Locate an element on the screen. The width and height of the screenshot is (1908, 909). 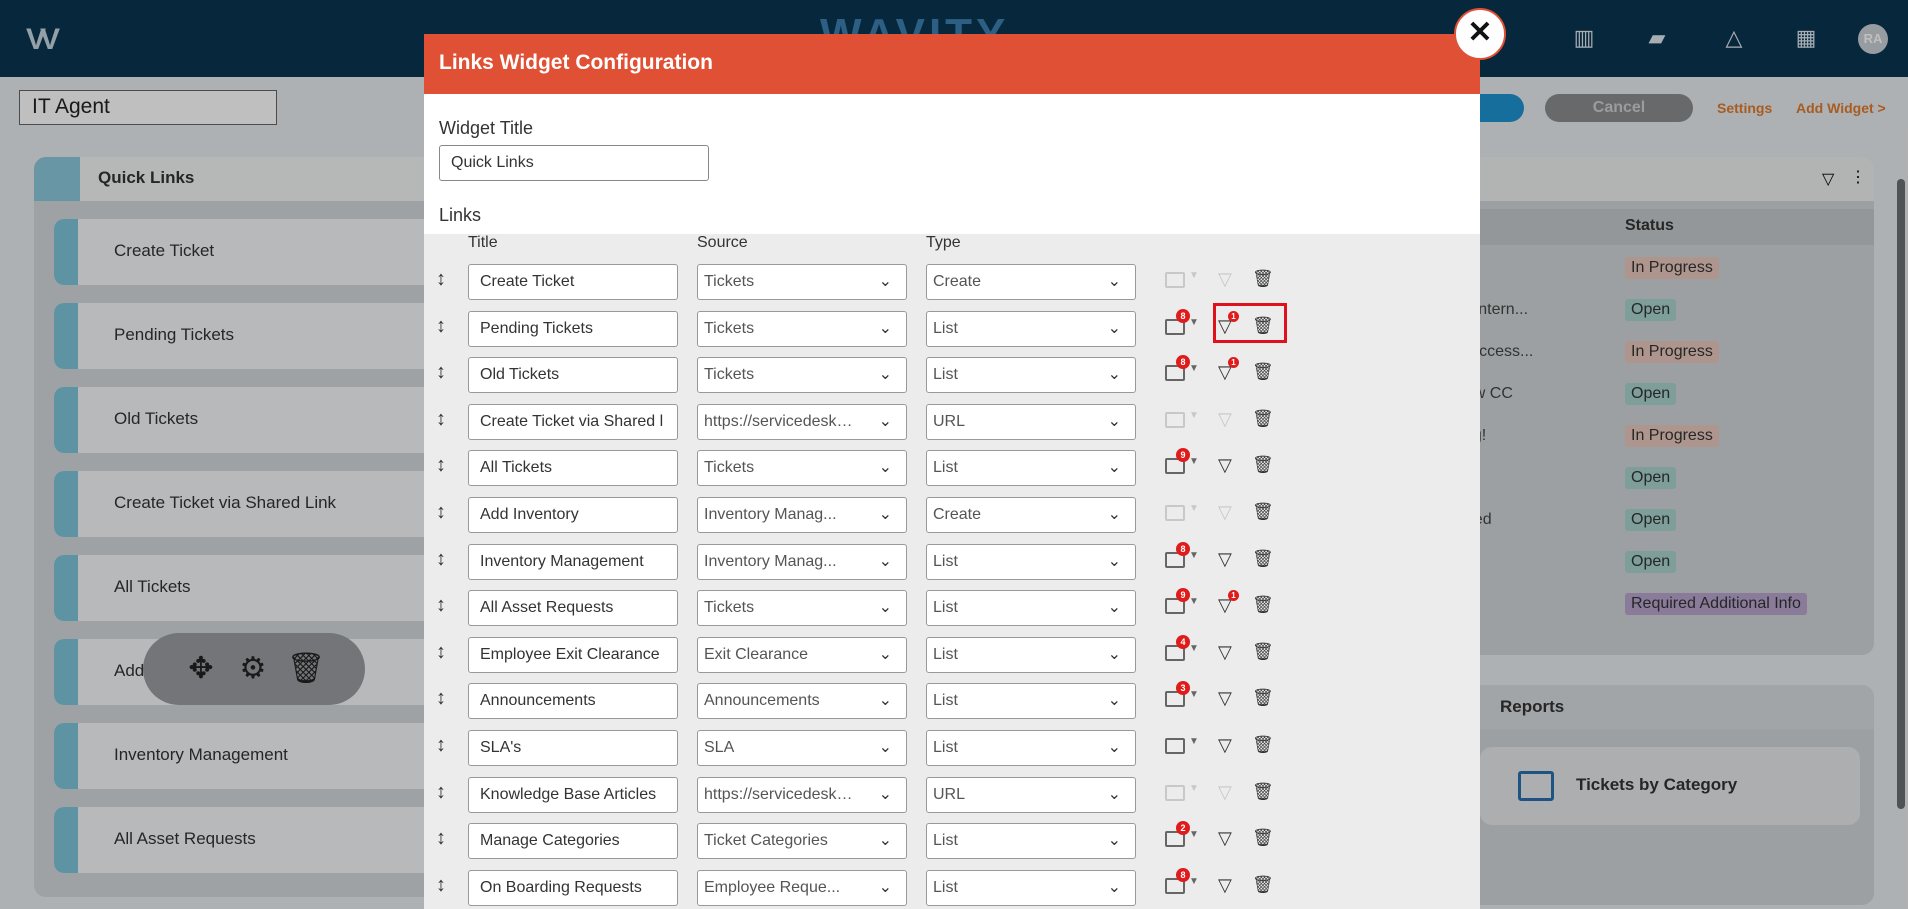
close-icon: ✕ is located at coordinates (1480, 34).